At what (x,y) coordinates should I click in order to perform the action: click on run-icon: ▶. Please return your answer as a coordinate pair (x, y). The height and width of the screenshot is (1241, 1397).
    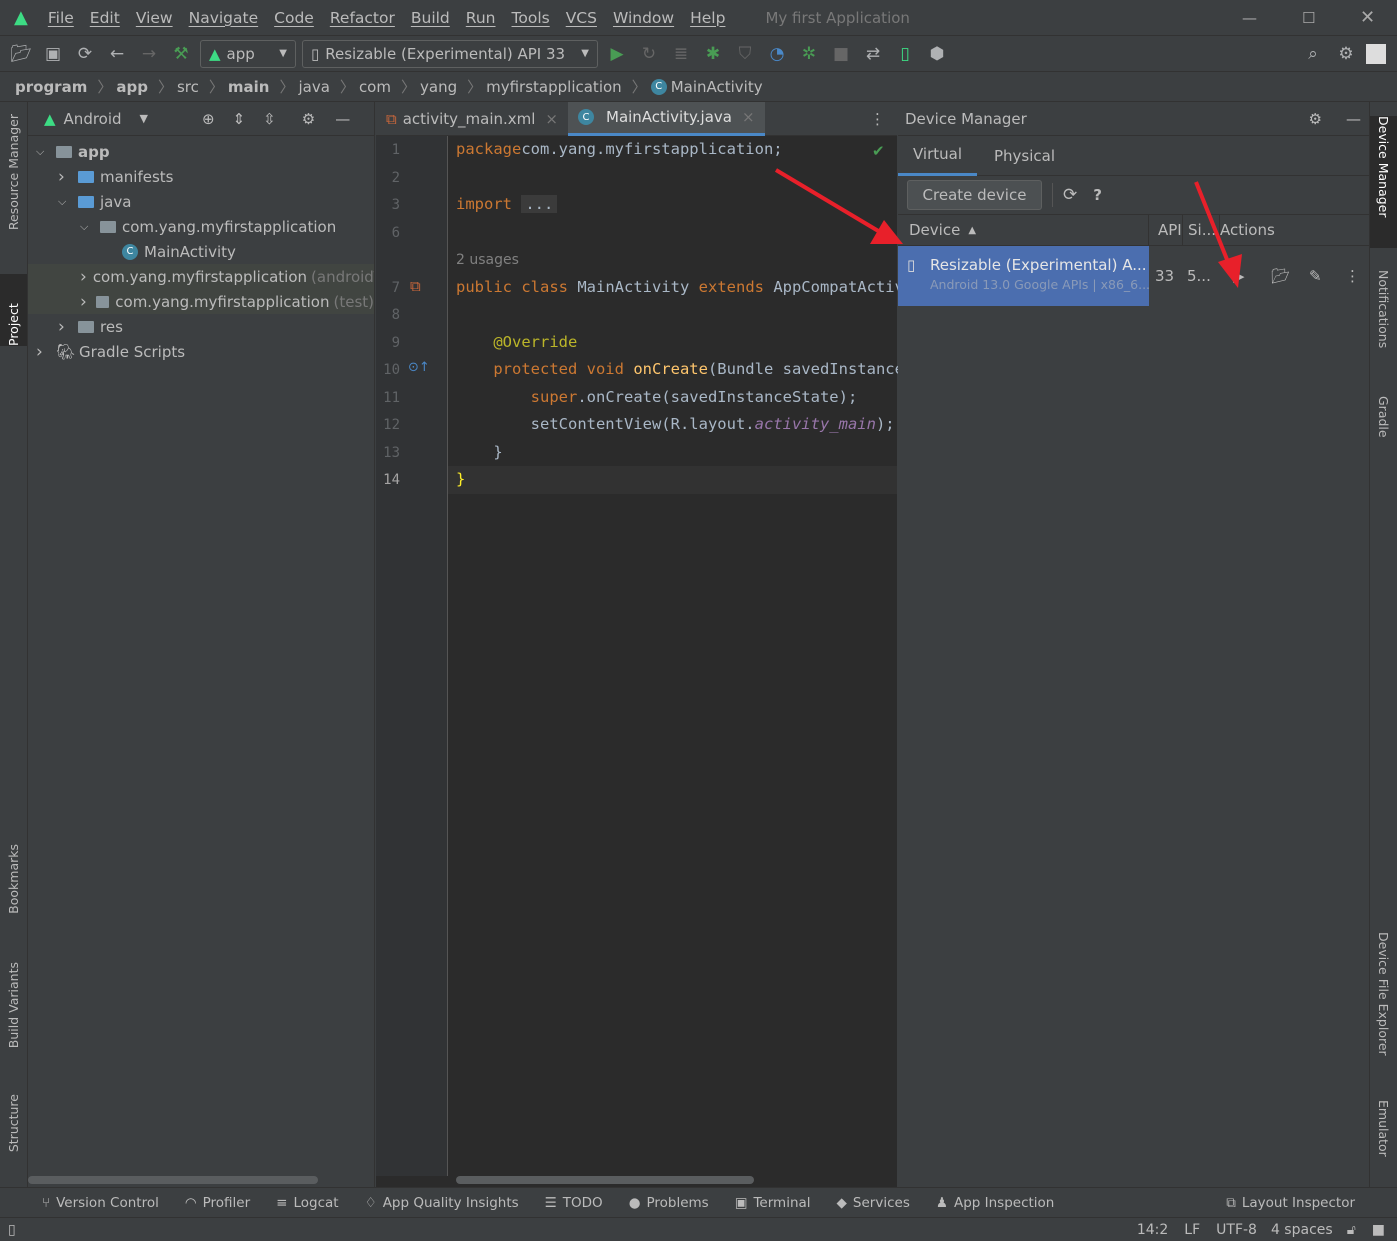
    Looking at the image, I should click on (617, 54).